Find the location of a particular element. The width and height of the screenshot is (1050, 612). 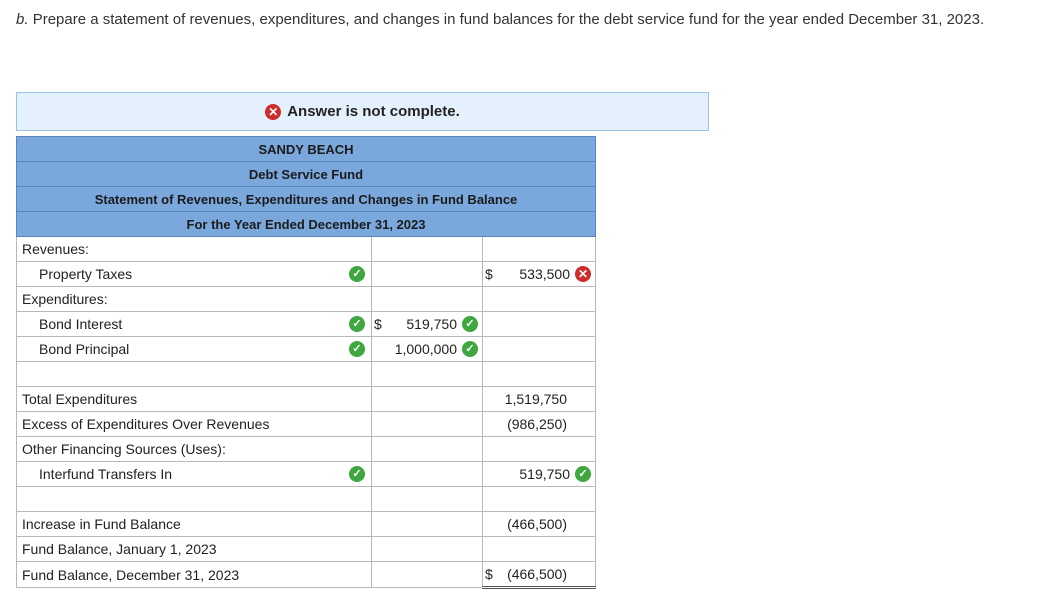

excess-amount: (986,250) is located at coordinates (539, 424).